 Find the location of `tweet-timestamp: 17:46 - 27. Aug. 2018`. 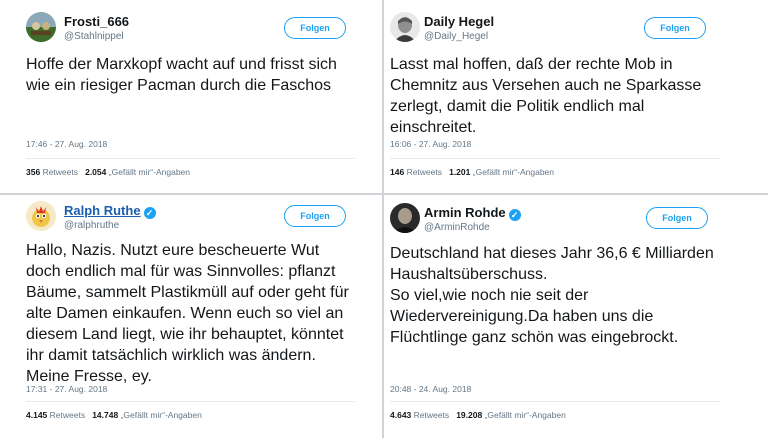

tweet-timestamp: 17:46 - 27. Aug. 2018 is located at coordinates (66, 144).